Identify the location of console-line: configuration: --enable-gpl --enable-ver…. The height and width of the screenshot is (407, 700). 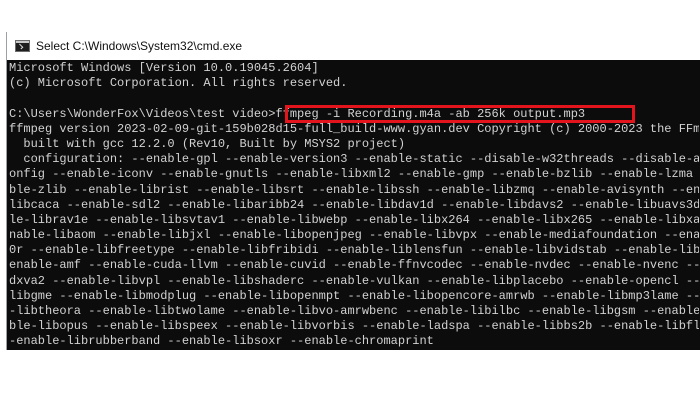
(361, 159).